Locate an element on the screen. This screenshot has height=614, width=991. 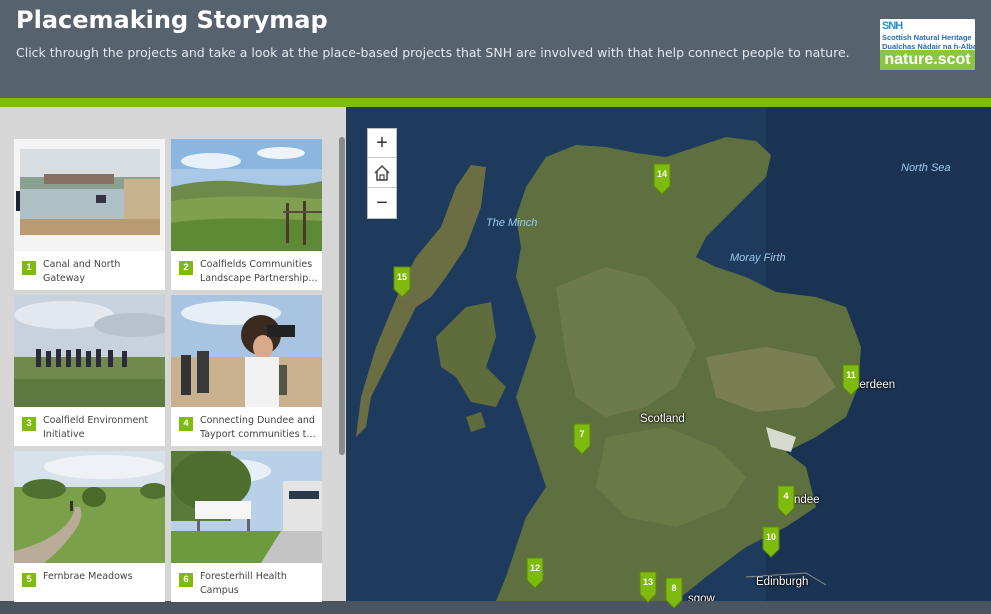
accent-divider is located at coordinates (495, 102).